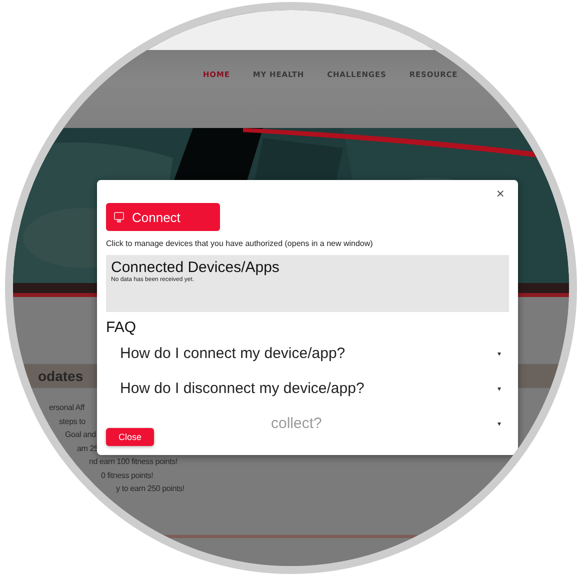 The width and height of the screenshot is (580, 576). I want to click on device-icon, so click(119, 217).